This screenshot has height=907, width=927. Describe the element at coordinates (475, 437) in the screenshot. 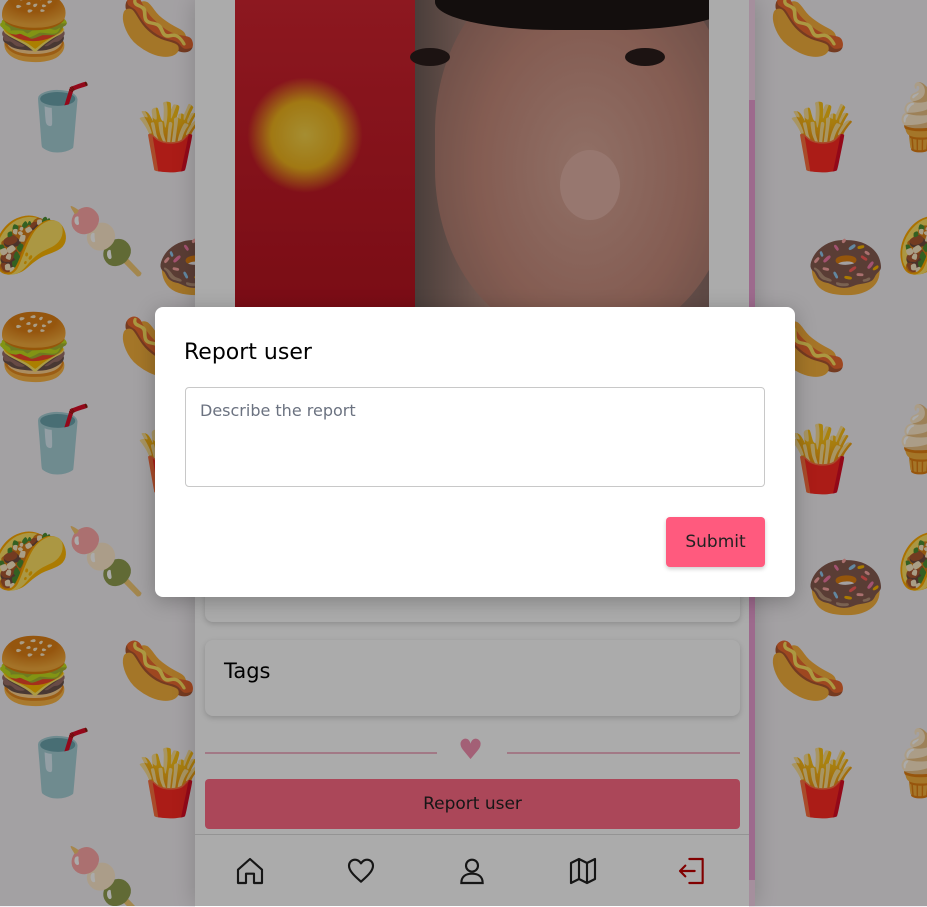

I see `report-description-input` at that location.